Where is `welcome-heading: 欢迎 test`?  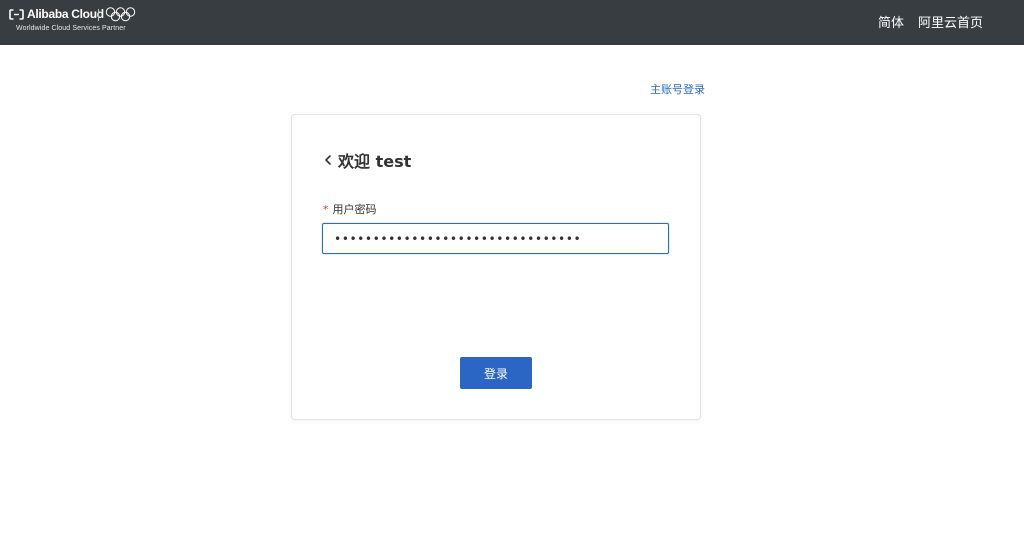
welcome-heading: 欢迎 test is located at coordinates (366, 160).